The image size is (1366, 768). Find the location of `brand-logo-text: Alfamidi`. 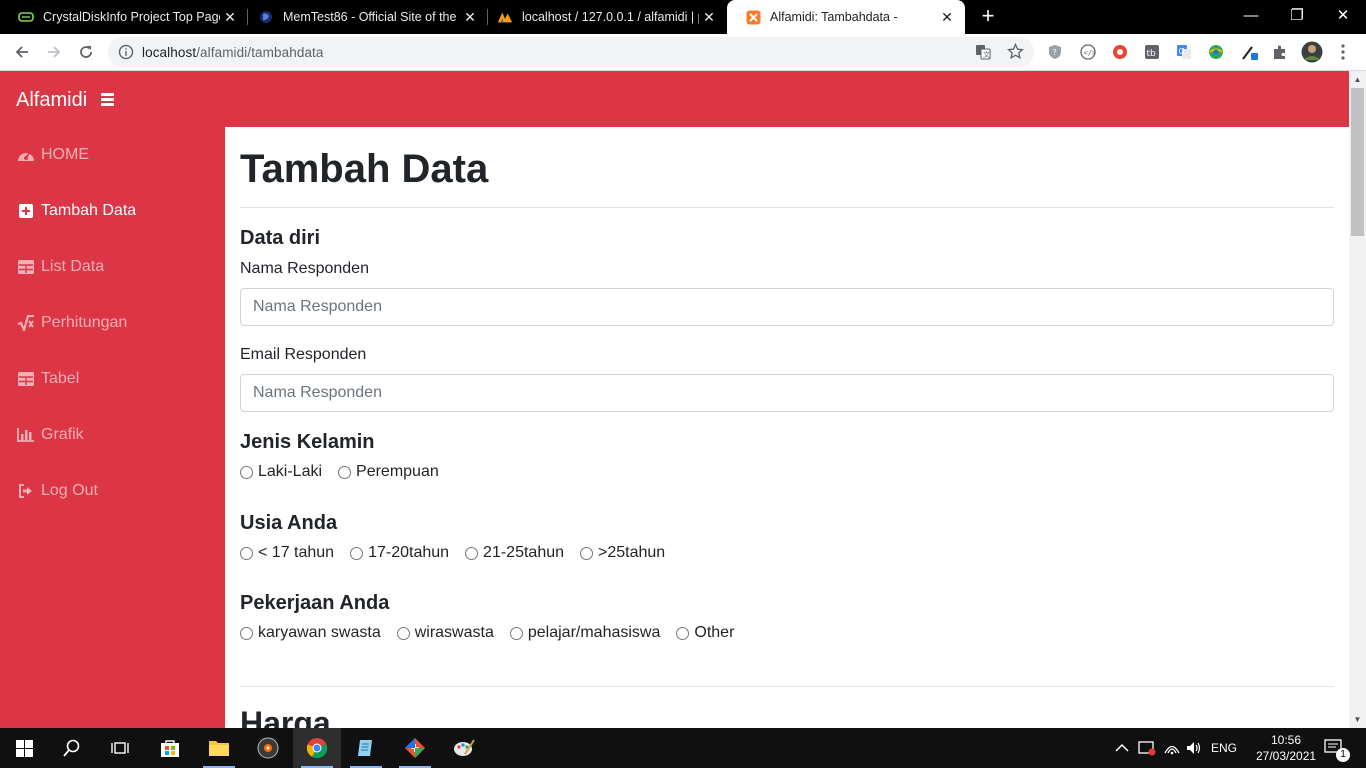

brand-logo-text: Alfamidi is located at coordinates (51, 100).